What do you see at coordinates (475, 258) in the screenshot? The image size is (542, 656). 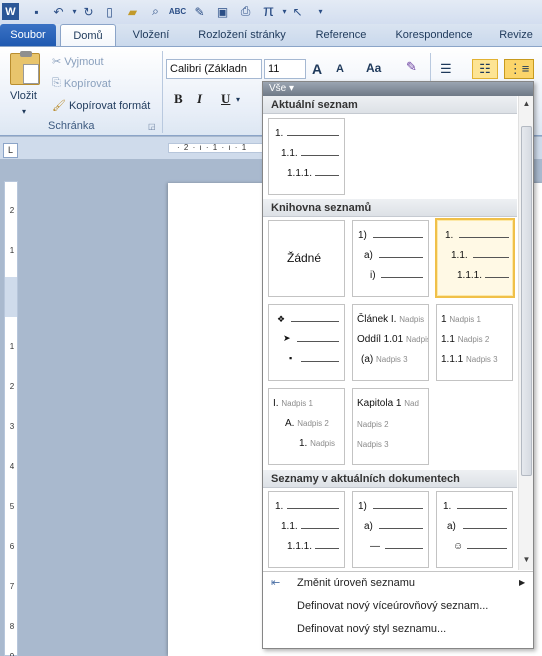 I see `list-option-decimal-selected: 1. 1.1. 1.1.1.` at bounding box center [475, 258].